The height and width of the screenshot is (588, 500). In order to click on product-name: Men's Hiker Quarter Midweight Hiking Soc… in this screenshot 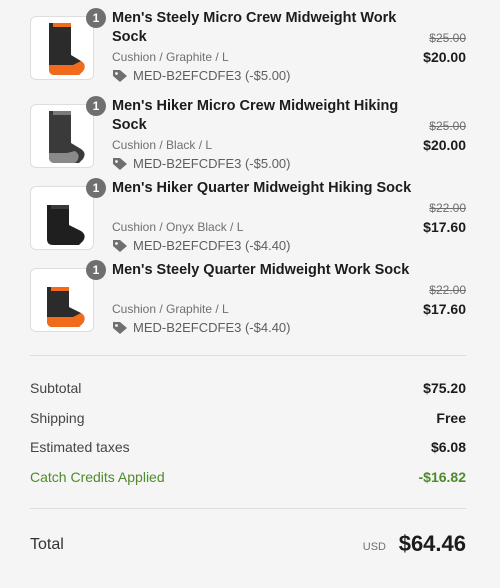, I will do `click(262, 188)`.